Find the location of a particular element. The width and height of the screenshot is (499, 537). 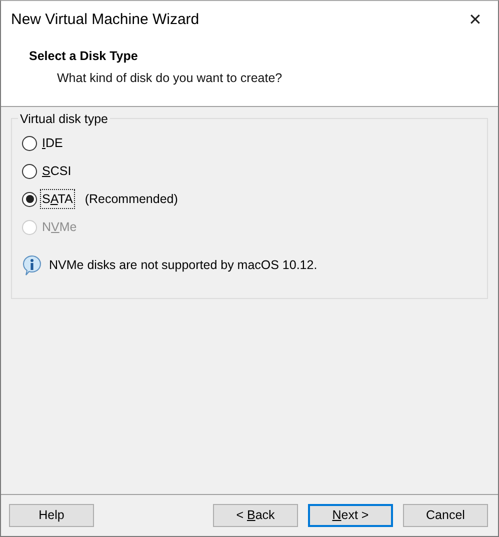

window-title: New Virtual Machine Wizard is located at coordinates (105, 20).